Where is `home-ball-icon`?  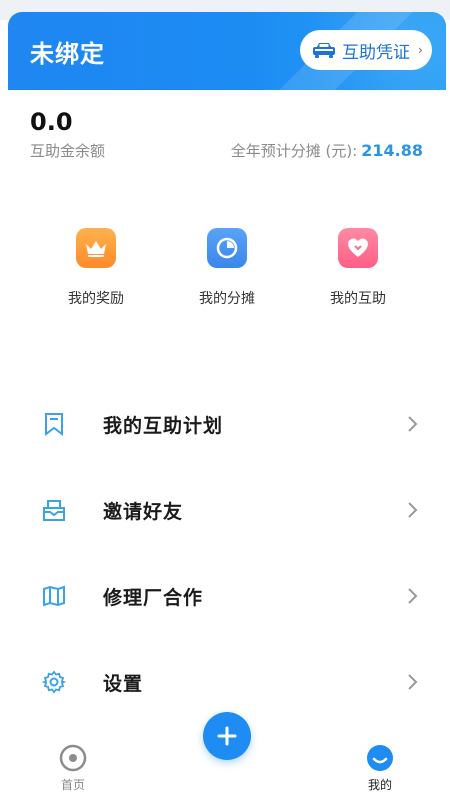 home-ball-icon is located at coordinates (73, 758).